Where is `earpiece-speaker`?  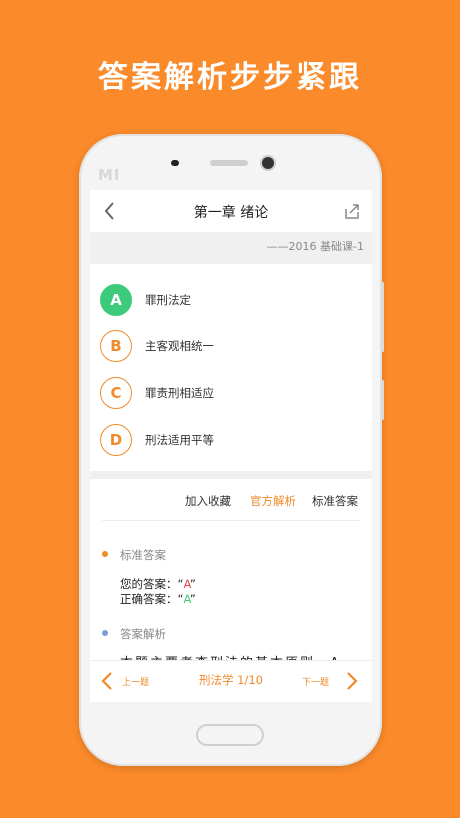
earpiece-speaker is located at coordinates (229, 163).